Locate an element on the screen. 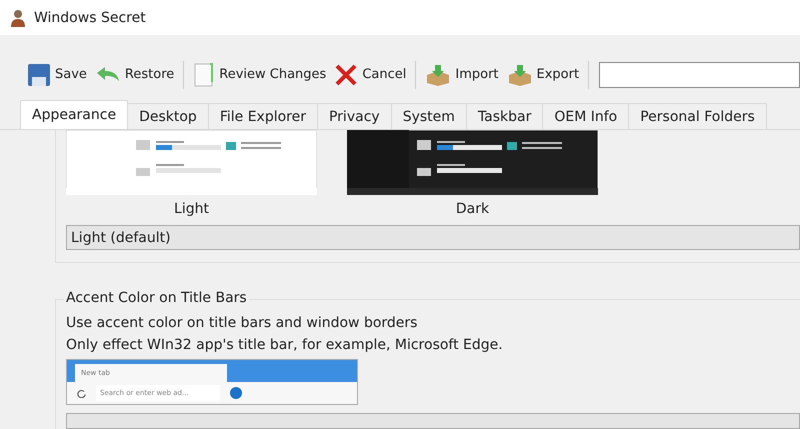  save-button: Save is located at coordinates (57, 74).